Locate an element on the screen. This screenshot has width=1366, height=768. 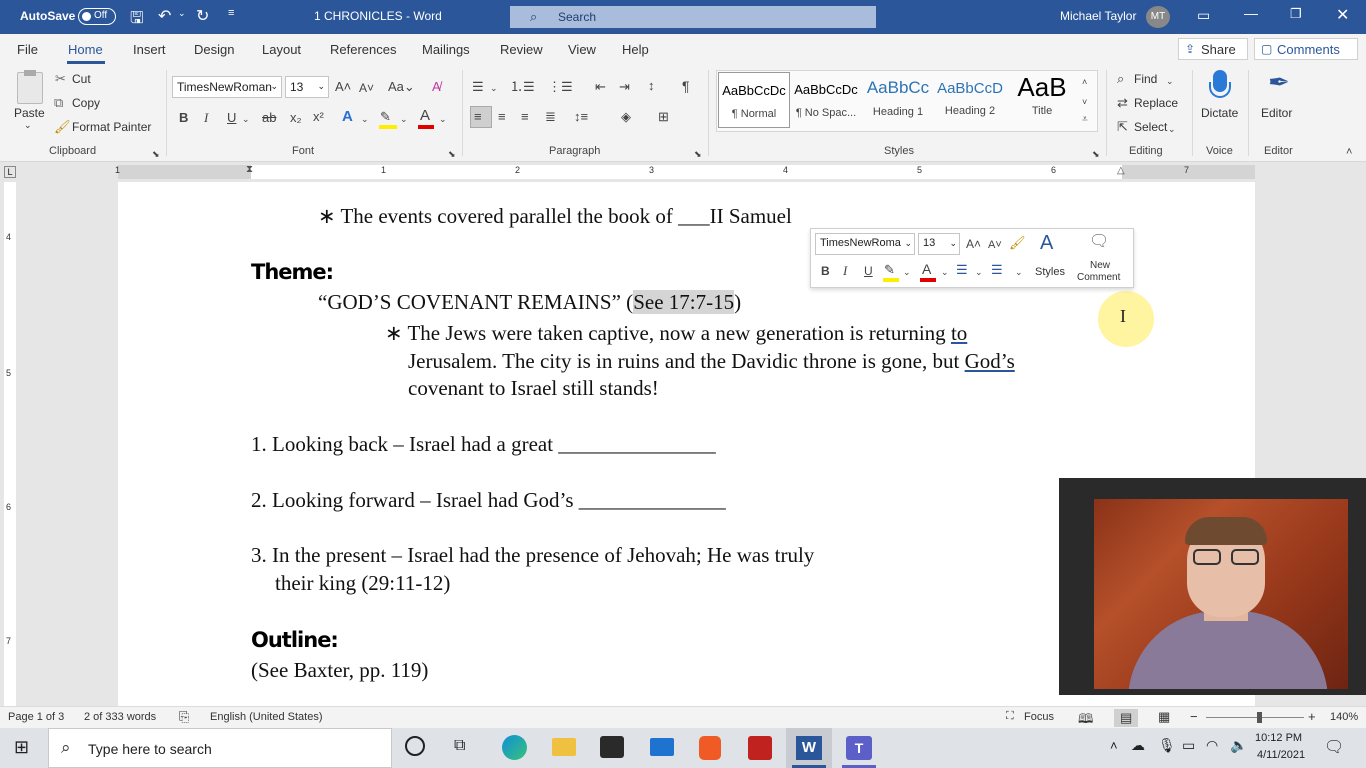
zoom-out-icon: − is located at coordinates (1194, 716).